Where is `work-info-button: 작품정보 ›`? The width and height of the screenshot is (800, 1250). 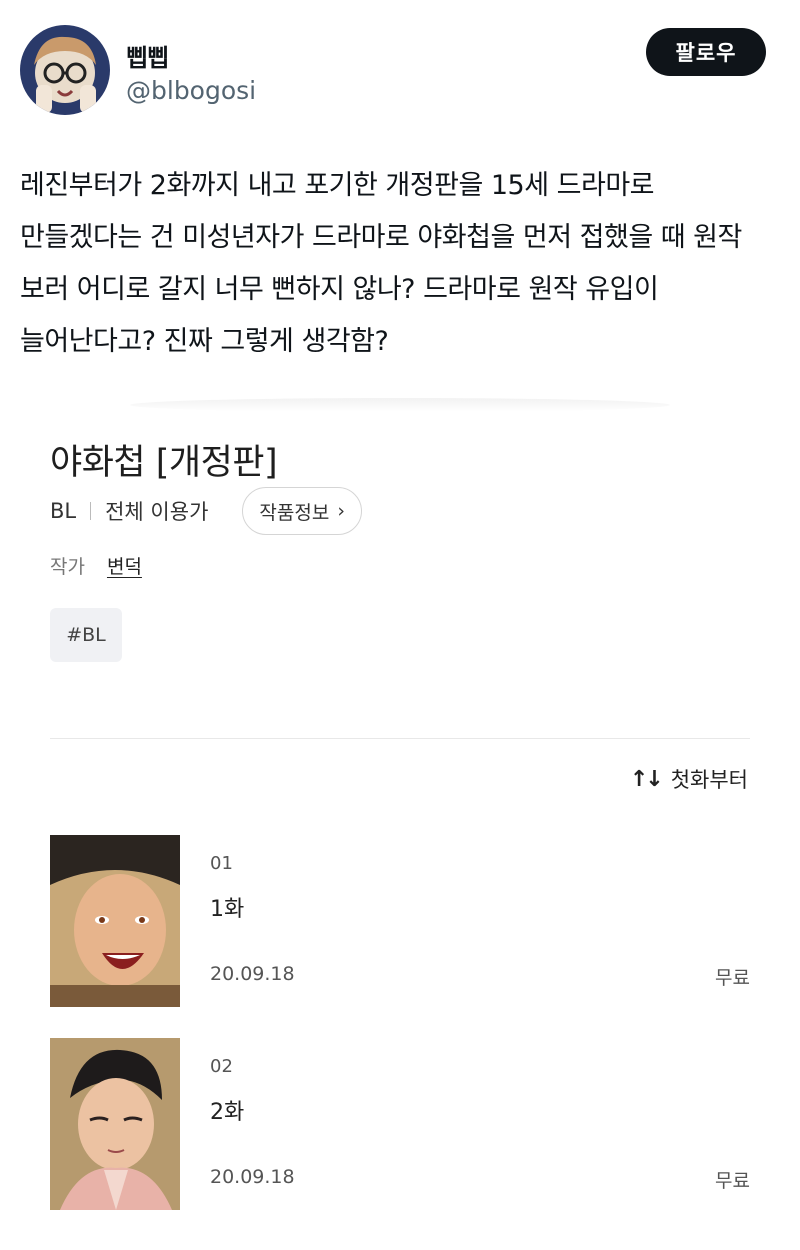 work-info-button: 작품정보 › is located at coordinates (302, 511).